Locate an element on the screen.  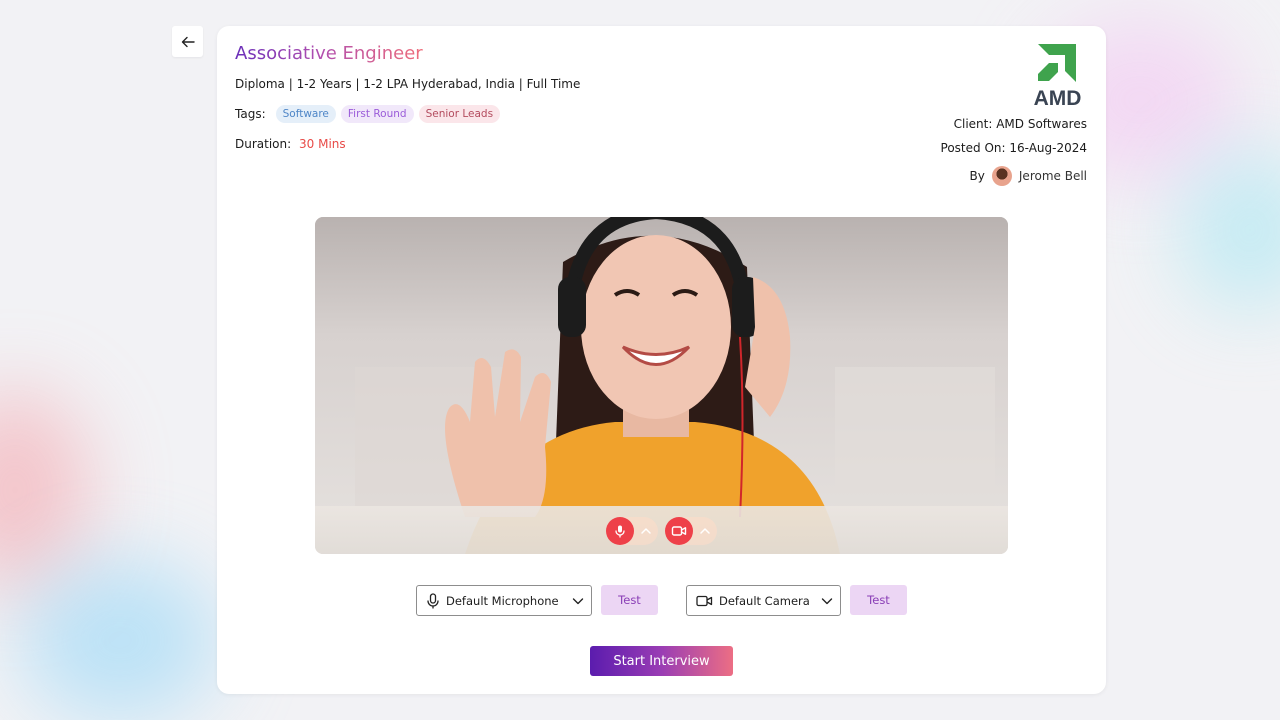
camera-options-button is located at coordinates (705, 531).